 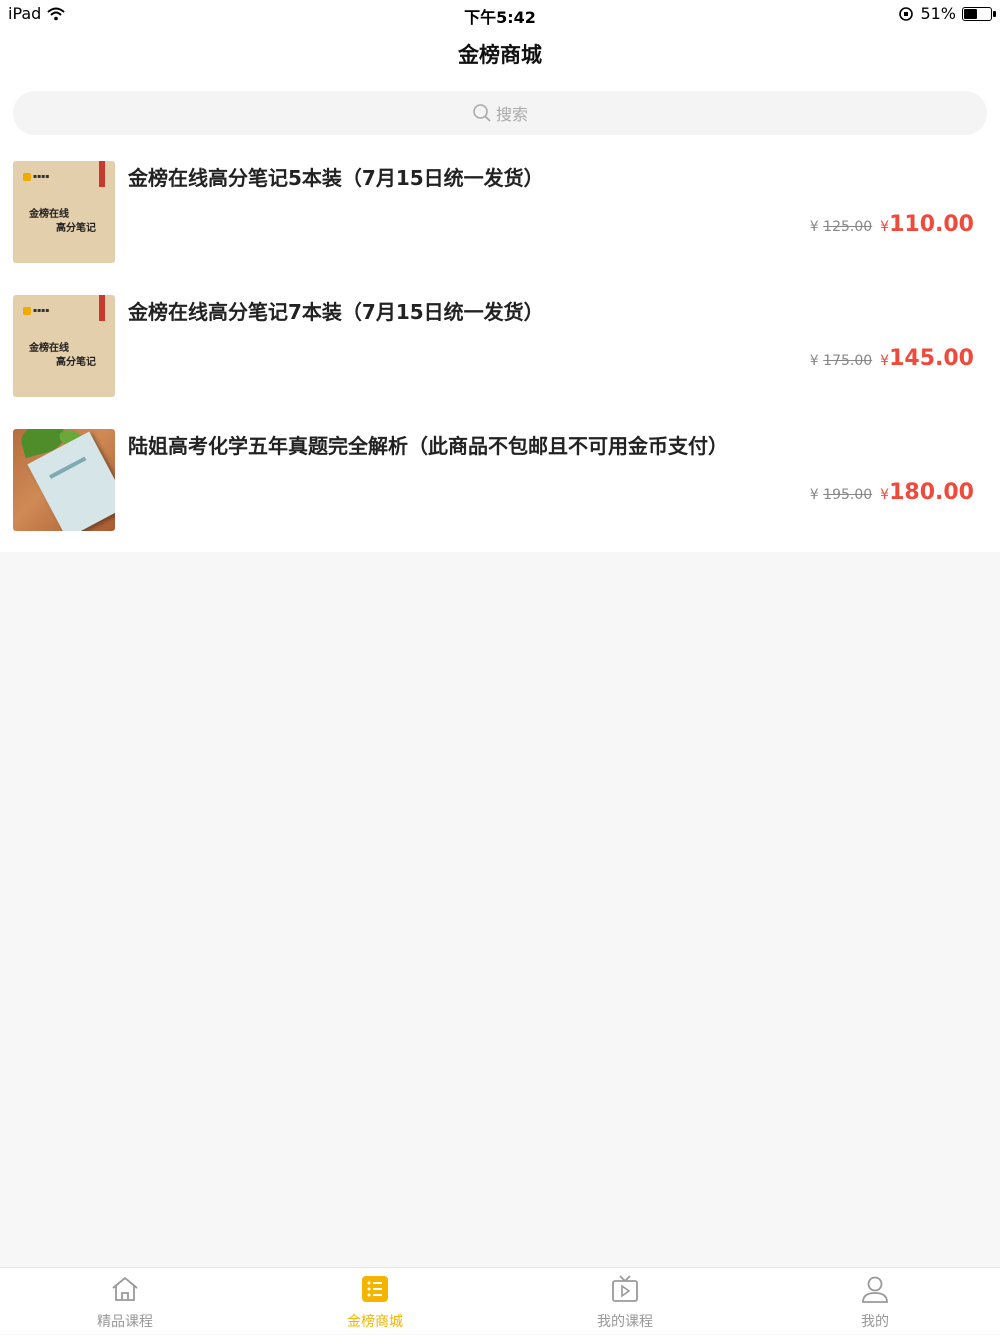 What do you see at coordinates (125, 1288) in the screenshot?
I see `home-icon` at bounding box center [125, 1288].